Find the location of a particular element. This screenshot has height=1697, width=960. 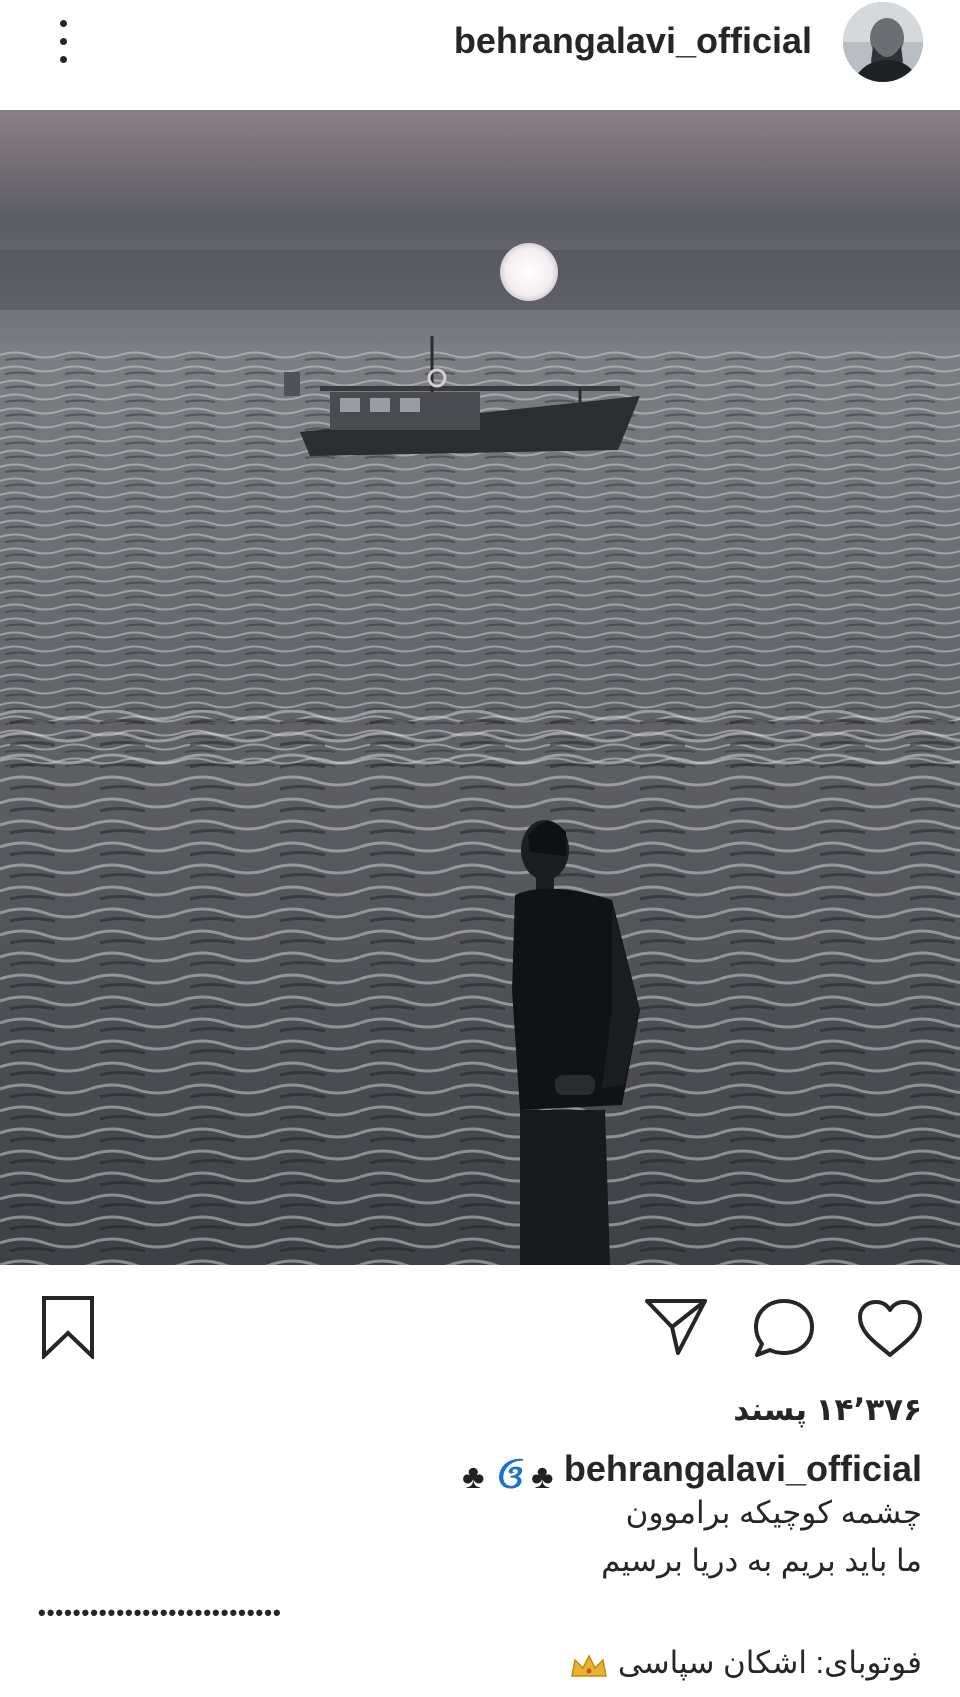

swirl-emoji-icon: ઉ is located at coordinates (507, 1476).